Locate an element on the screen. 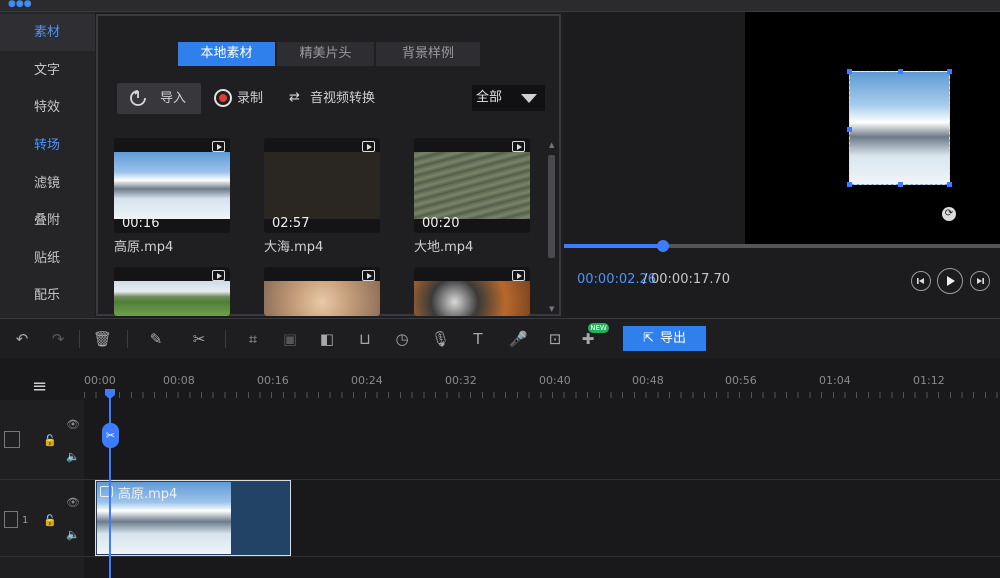 The height and width of the screenshot is (578, 1000). import-button: 导入 is located at coordinates (159, 98).